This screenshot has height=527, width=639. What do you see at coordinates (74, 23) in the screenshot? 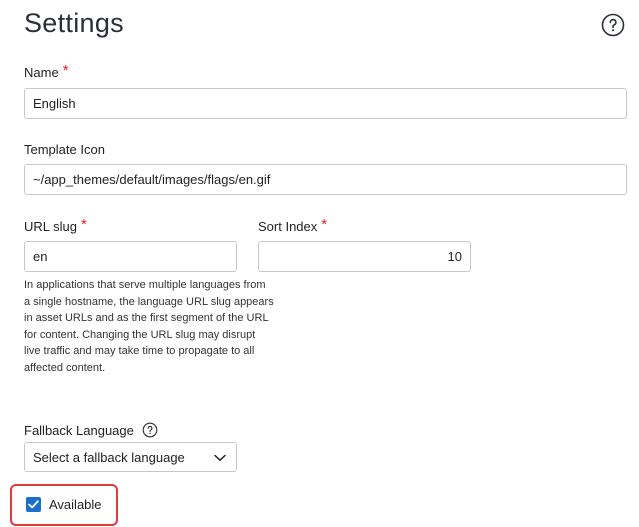
I see `page-title: Settings` at bounding box center [74, 23].